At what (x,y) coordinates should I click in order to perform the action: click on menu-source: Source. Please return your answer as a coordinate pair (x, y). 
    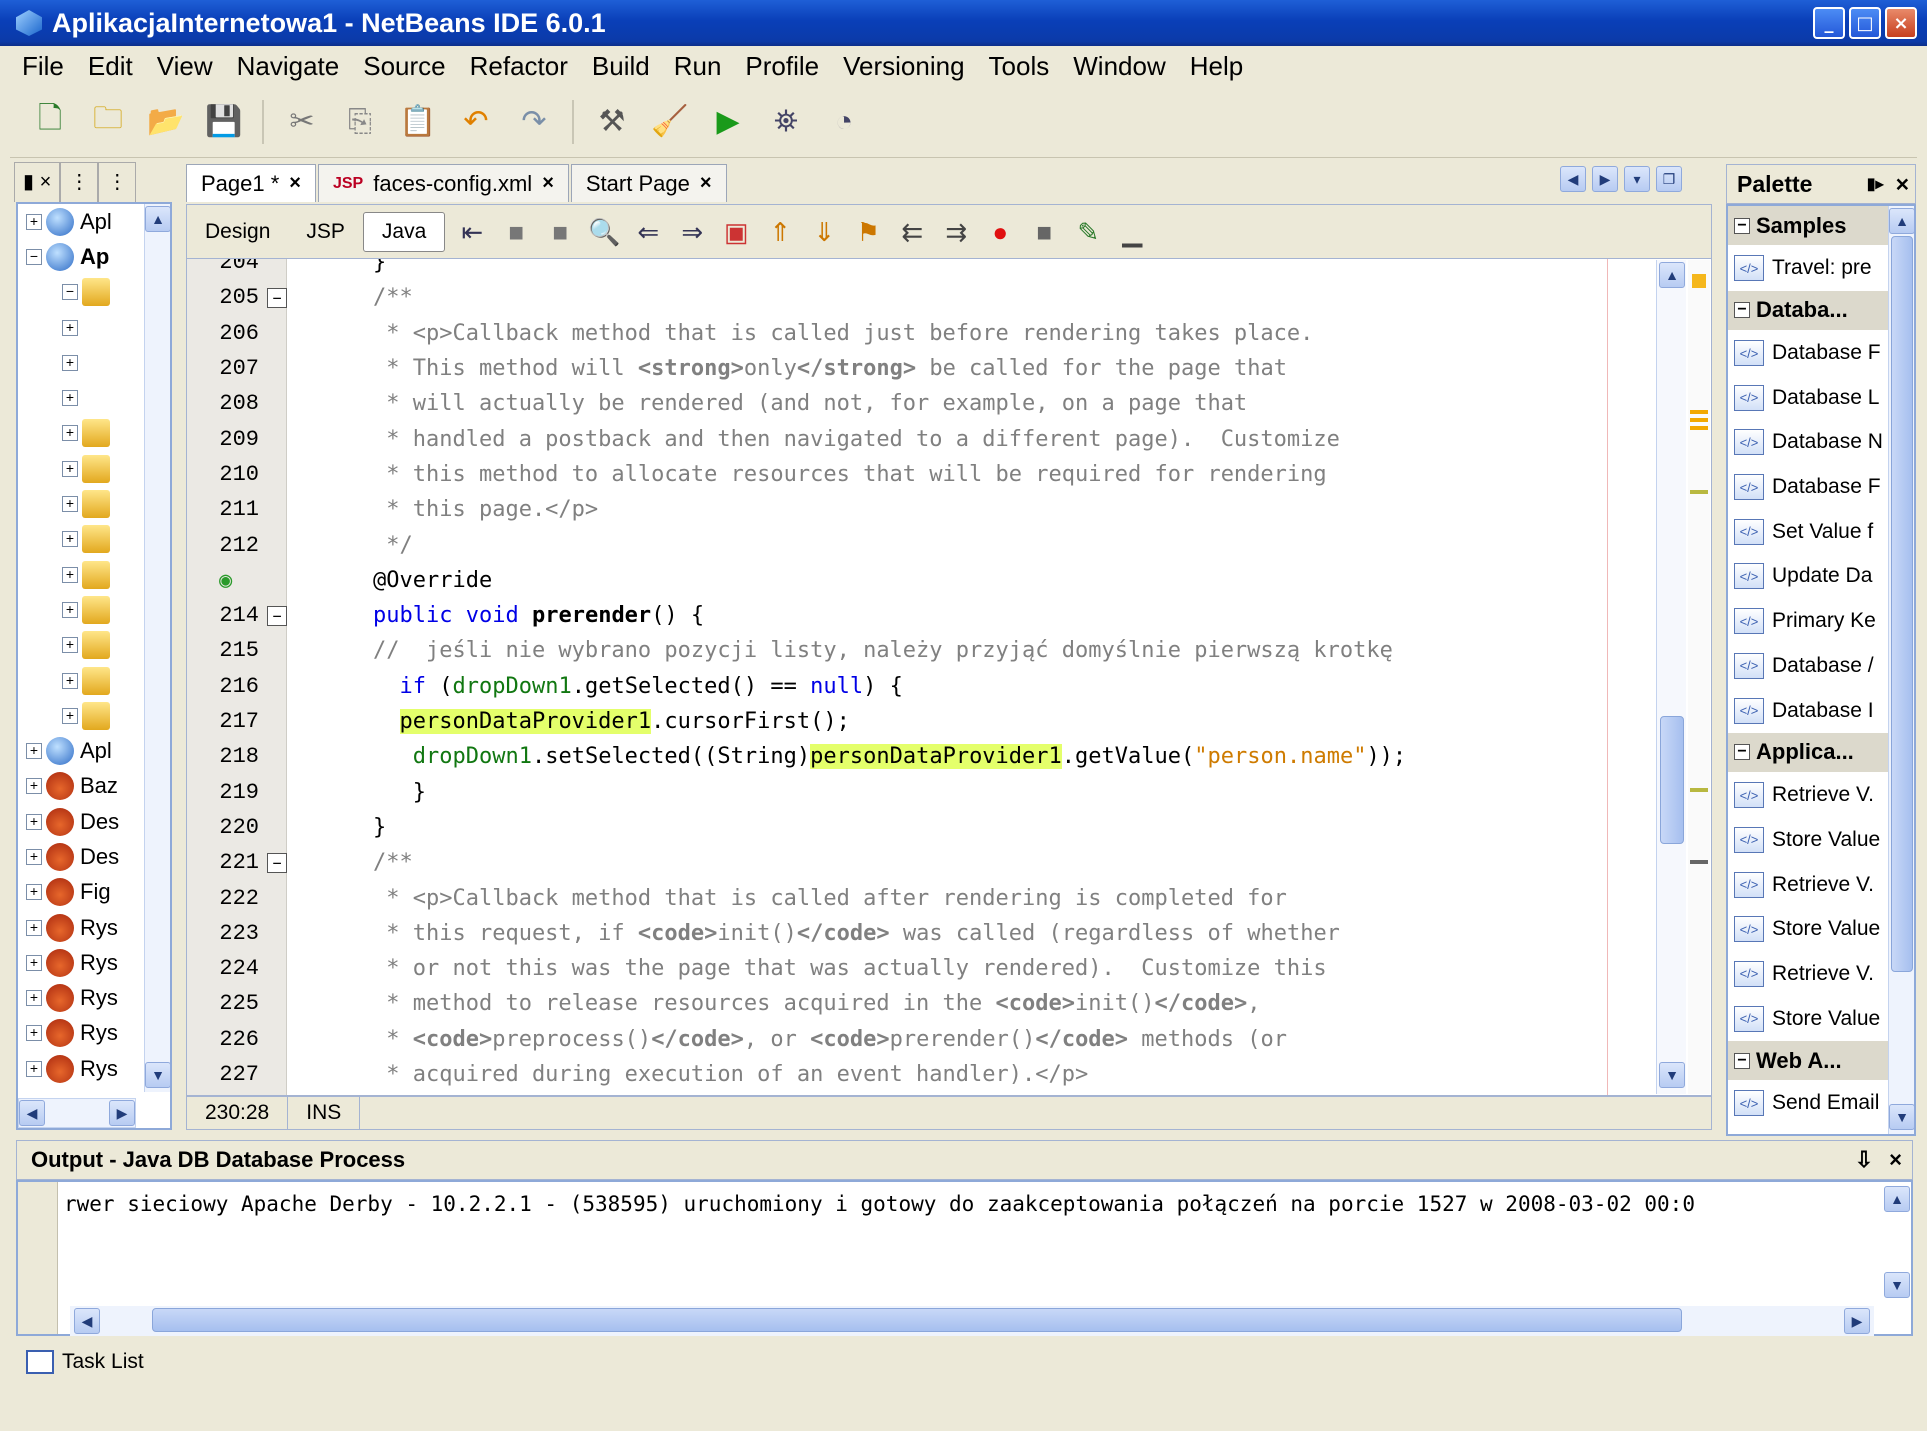
    Looking at the image, I should click on (404, 66).